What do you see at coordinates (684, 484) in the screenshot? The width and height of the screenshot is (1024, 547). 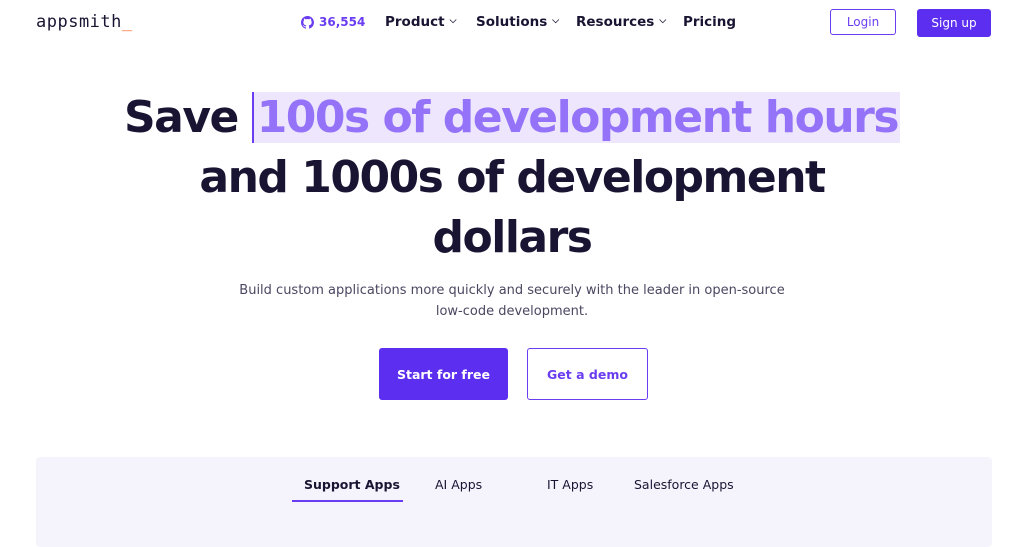 I see `tab-salesforce-apps: Salesforce Apps` at bounding box center [684, 484].